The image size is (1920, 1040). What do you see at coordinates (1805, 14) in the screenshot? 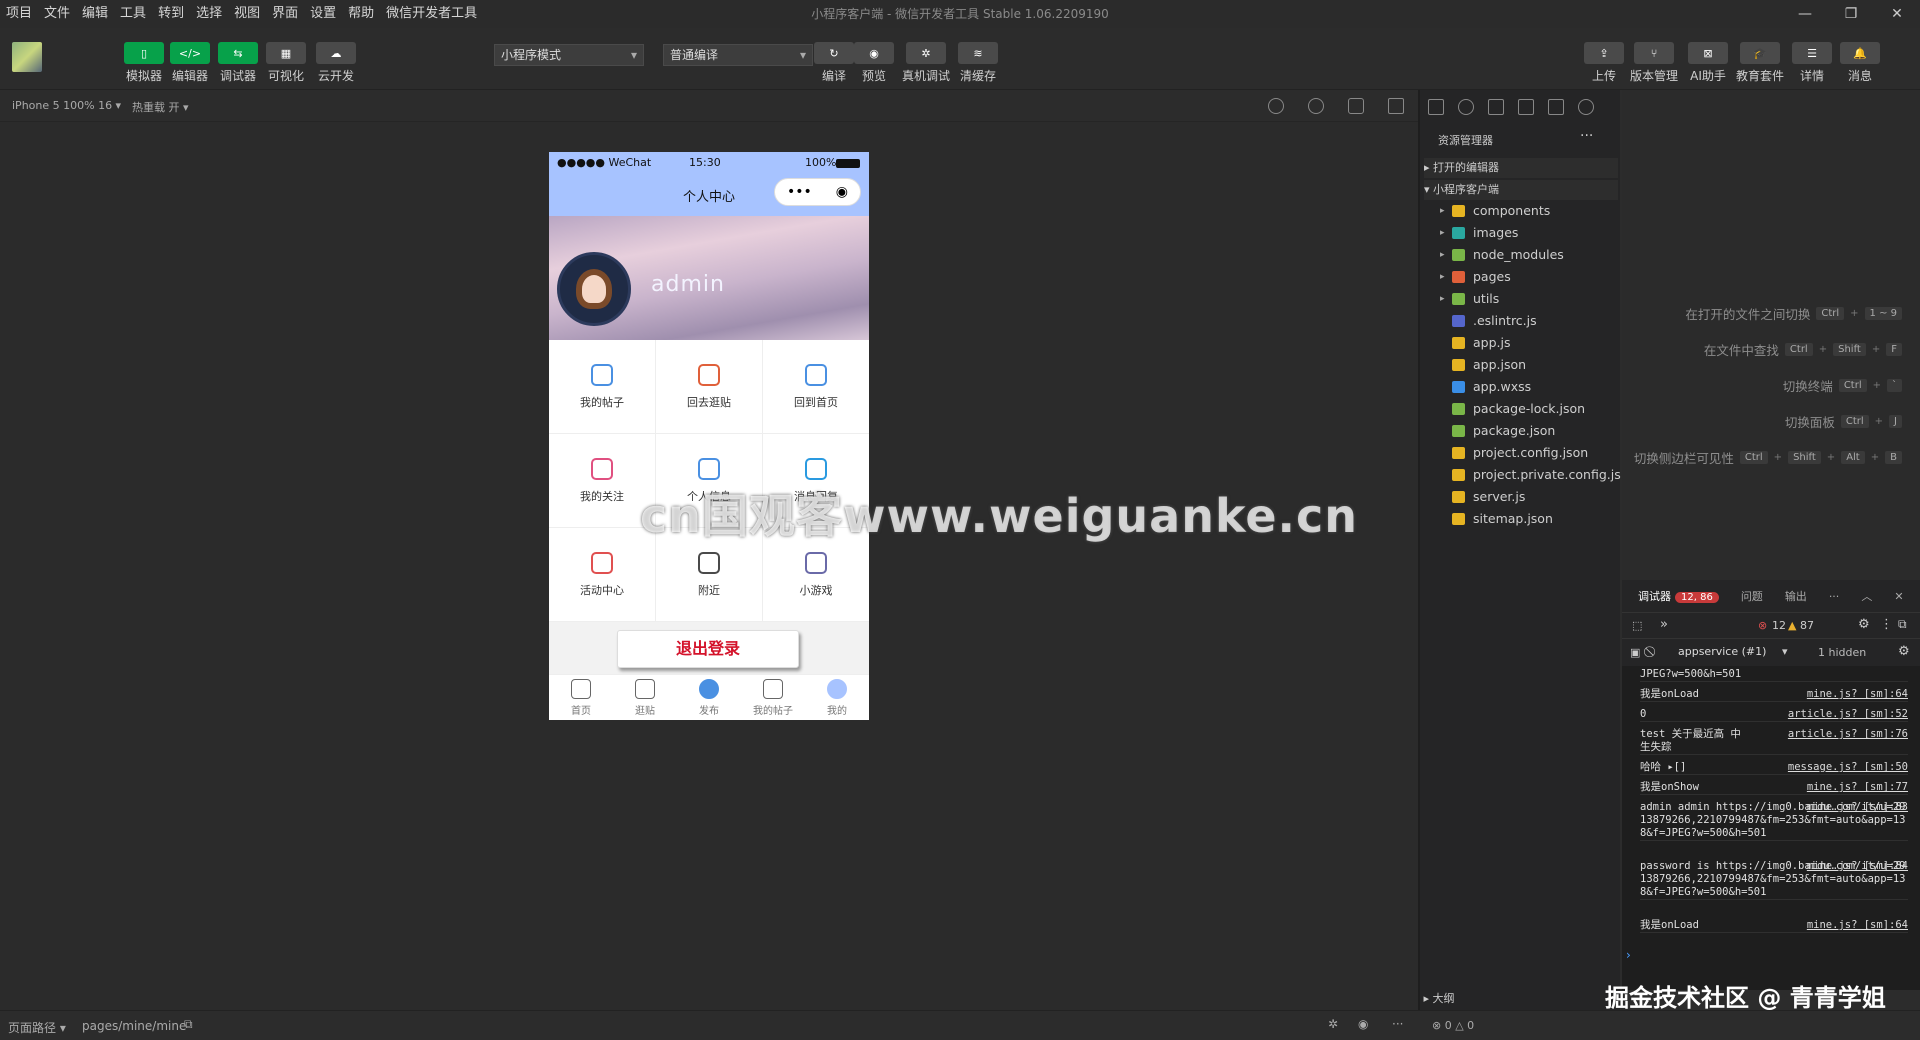
I see `minimize-button: —` at bounding box center [1805, 14].